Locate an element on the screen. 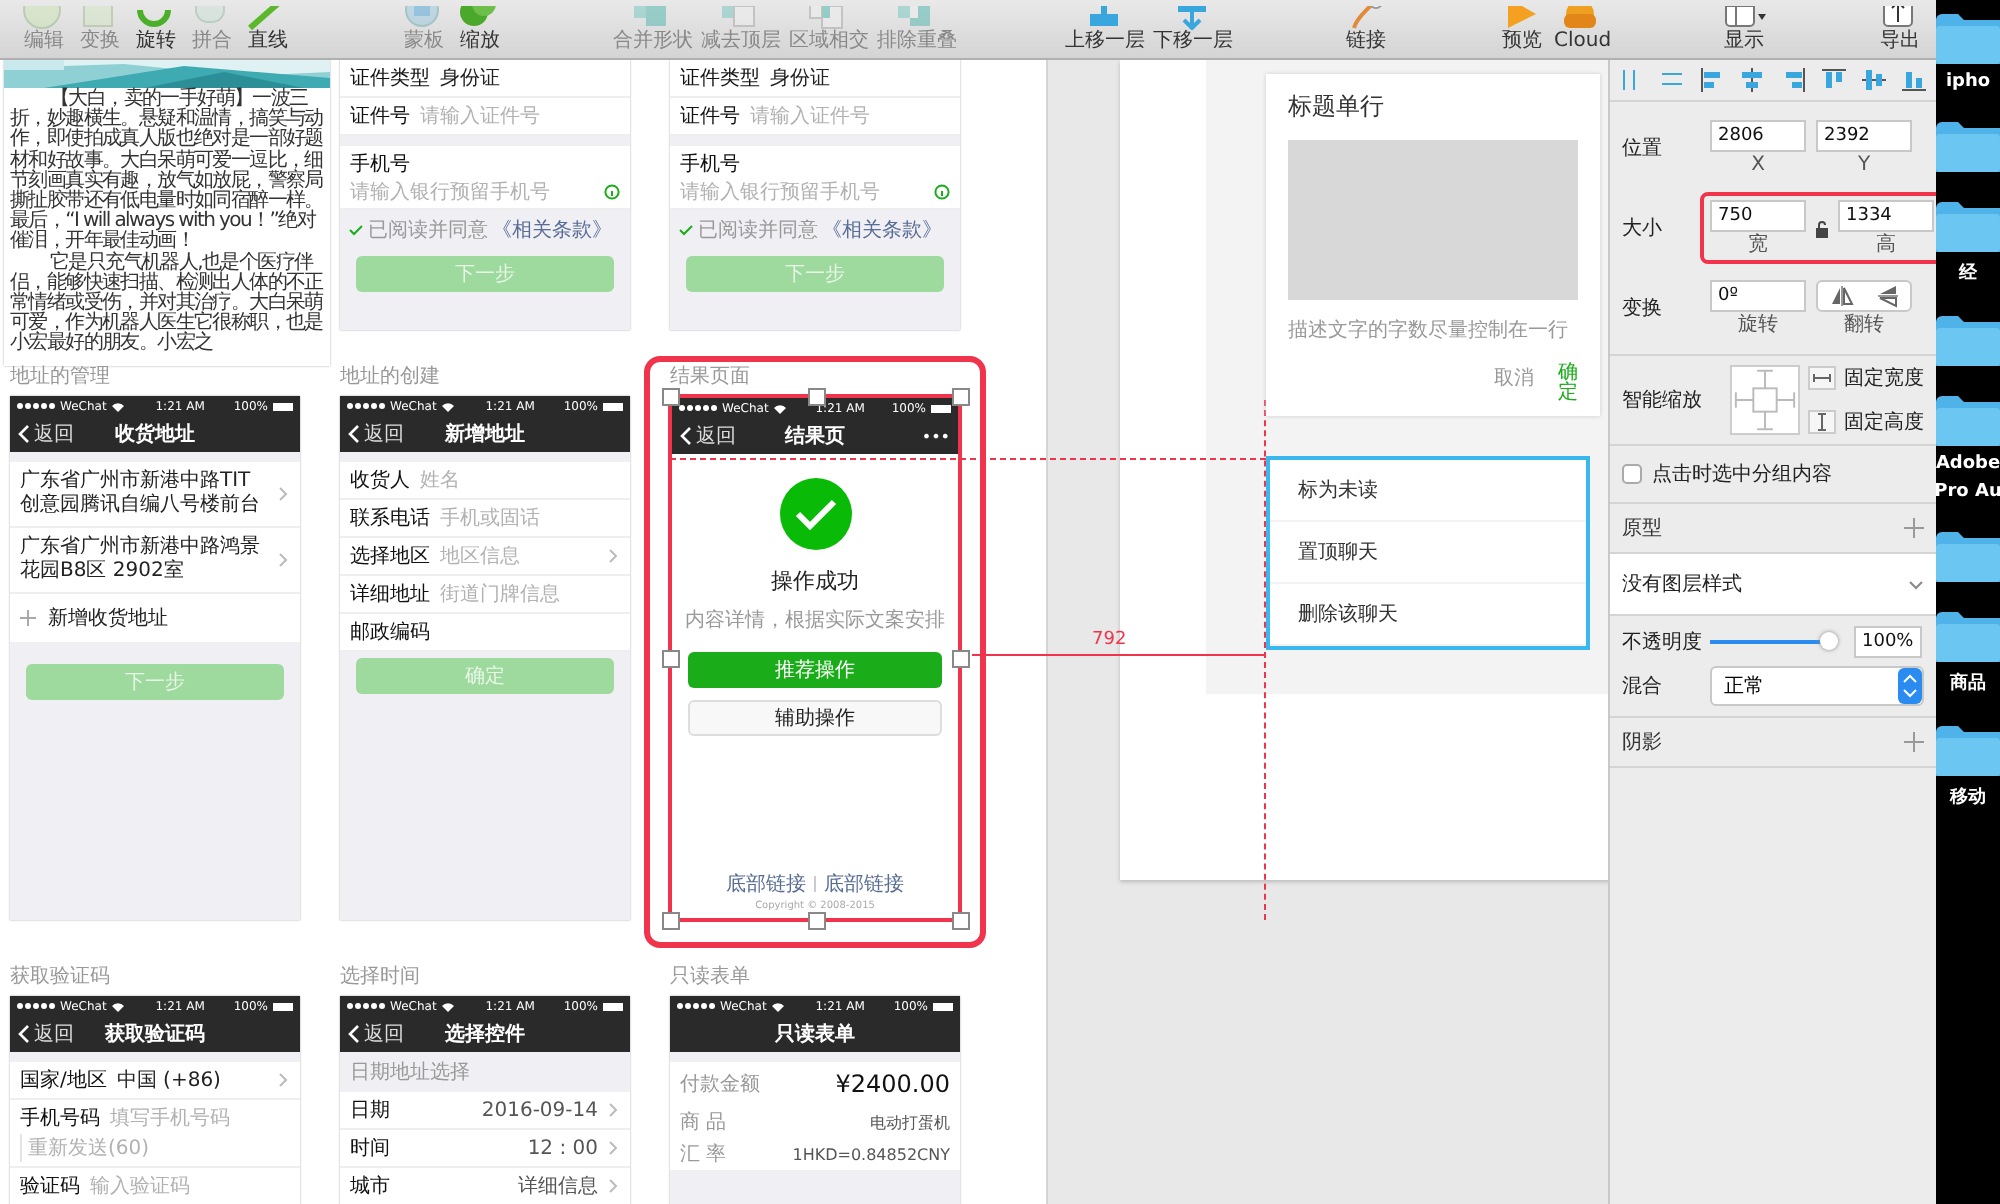 The image size is (2000, 1204). blend-select: 正常 is located at coordinates (1817, 686).